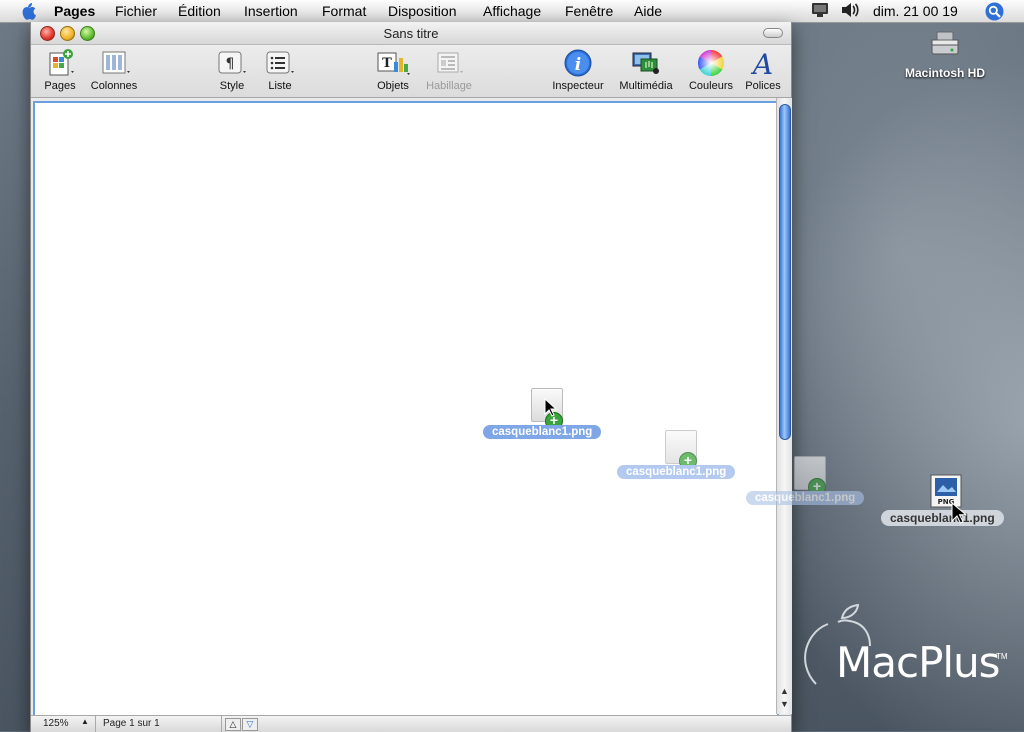 This screenshot has width=1024, height=732. What do you see at coordinates (449, 86) in the screenshot?
I see `wrap-label: Habillage` at bounding box center [449, 86].